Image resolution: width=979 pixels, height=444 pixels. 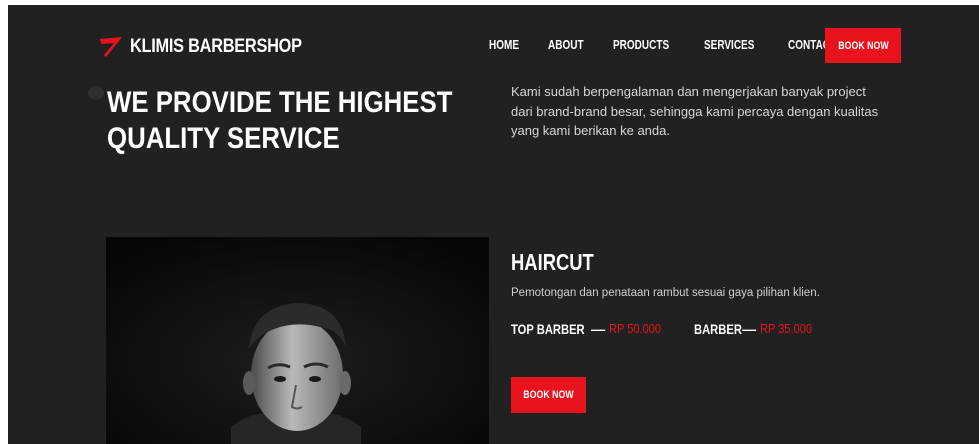 What do you see at coordinates (718, 329) in the screenshot?
I see `price-label: BARBER` at bounding box center [718, 329].